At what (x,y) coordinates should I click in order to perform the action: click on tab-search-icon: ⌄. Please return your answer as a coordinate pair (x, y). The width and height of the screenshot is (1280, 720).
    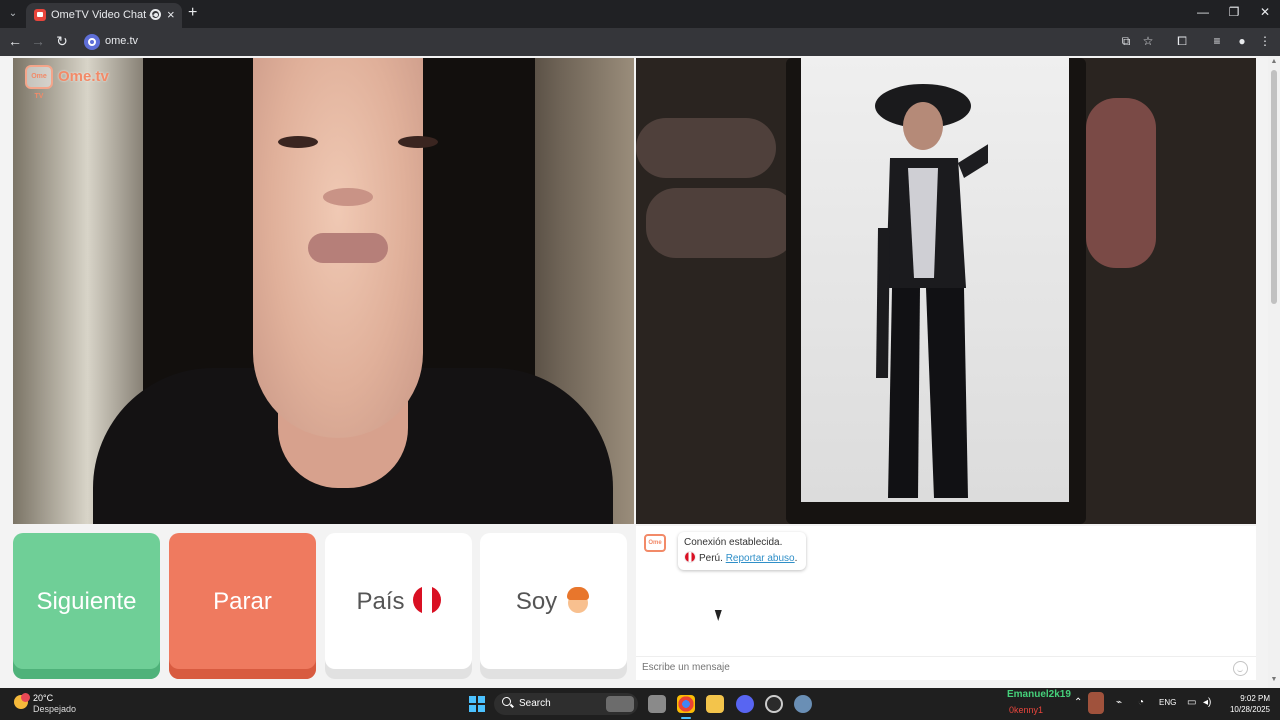
    Looking at the image, I should click on (13, 14).